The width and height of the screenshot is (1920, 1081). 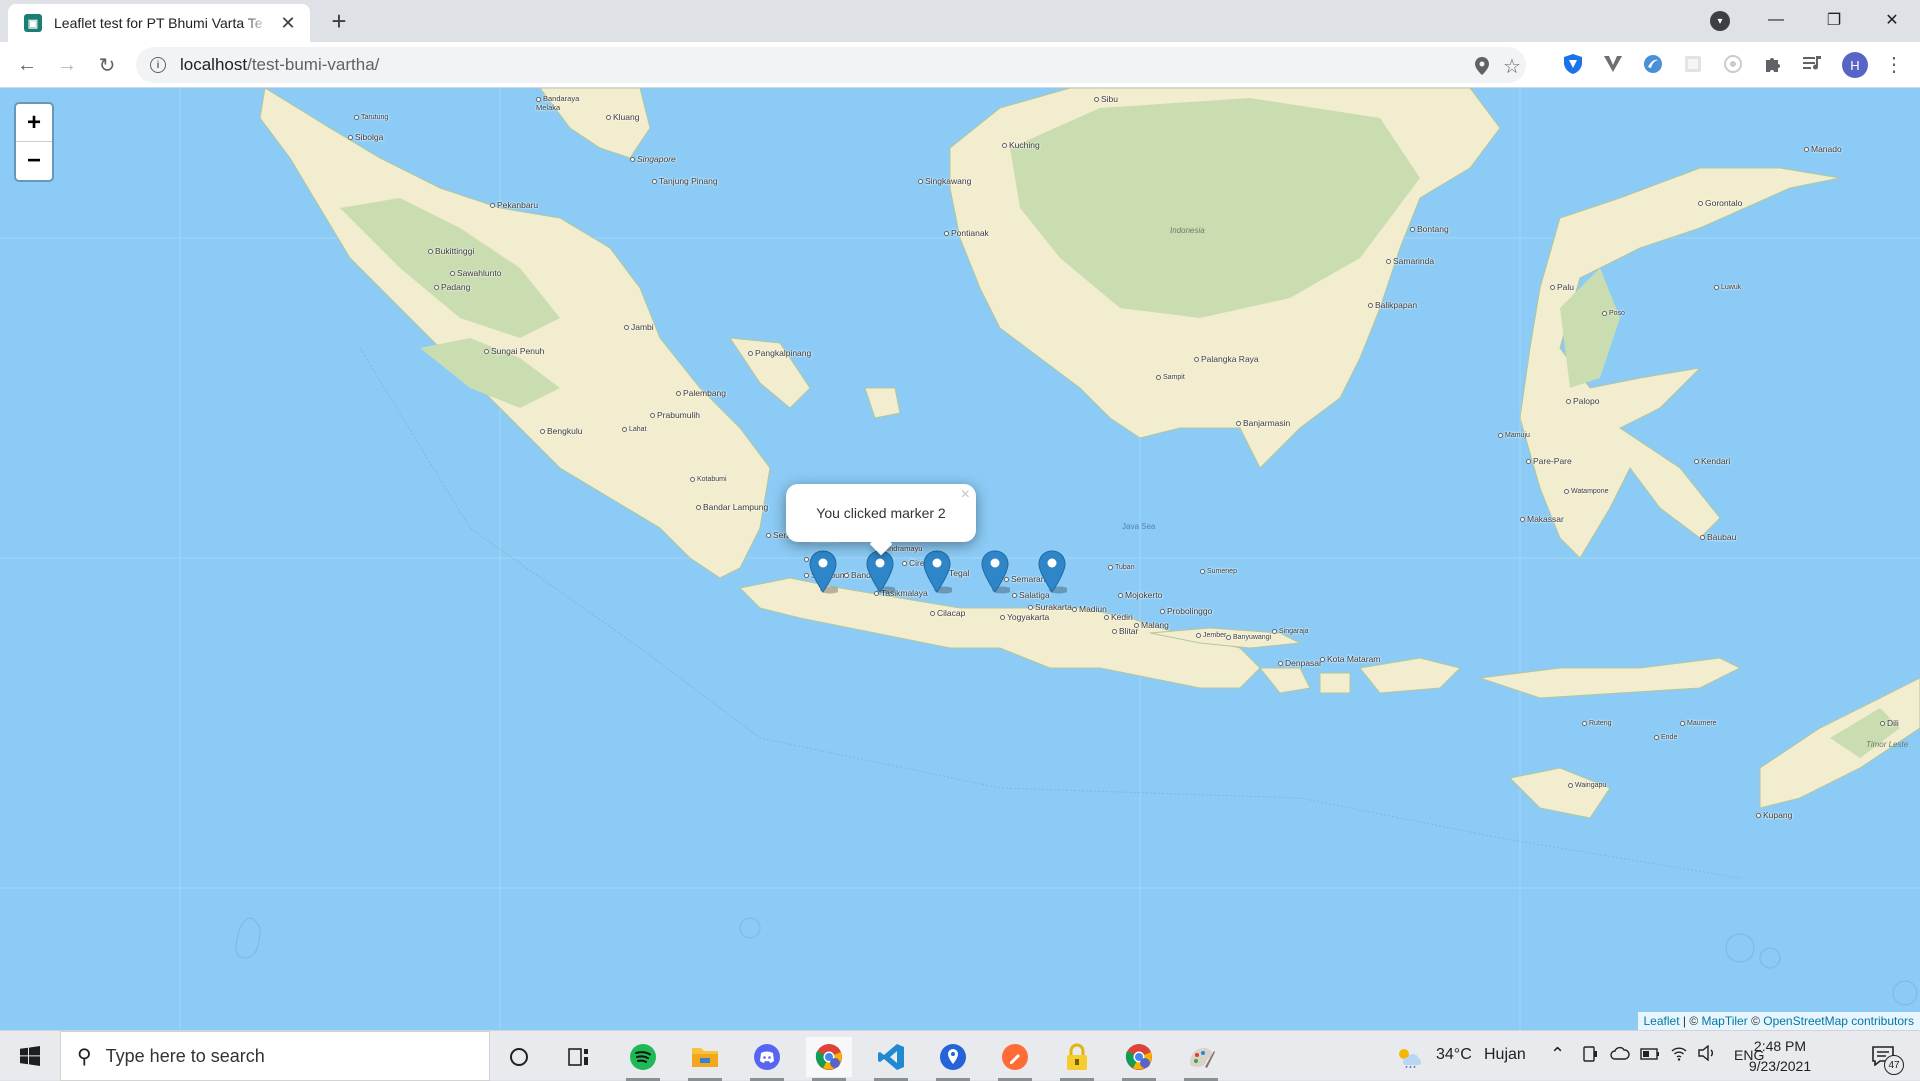 What do you see at coordinates (1613, 64) in the screenshot?
I see `v-extension-icon` at bounding box center [1613, 64].